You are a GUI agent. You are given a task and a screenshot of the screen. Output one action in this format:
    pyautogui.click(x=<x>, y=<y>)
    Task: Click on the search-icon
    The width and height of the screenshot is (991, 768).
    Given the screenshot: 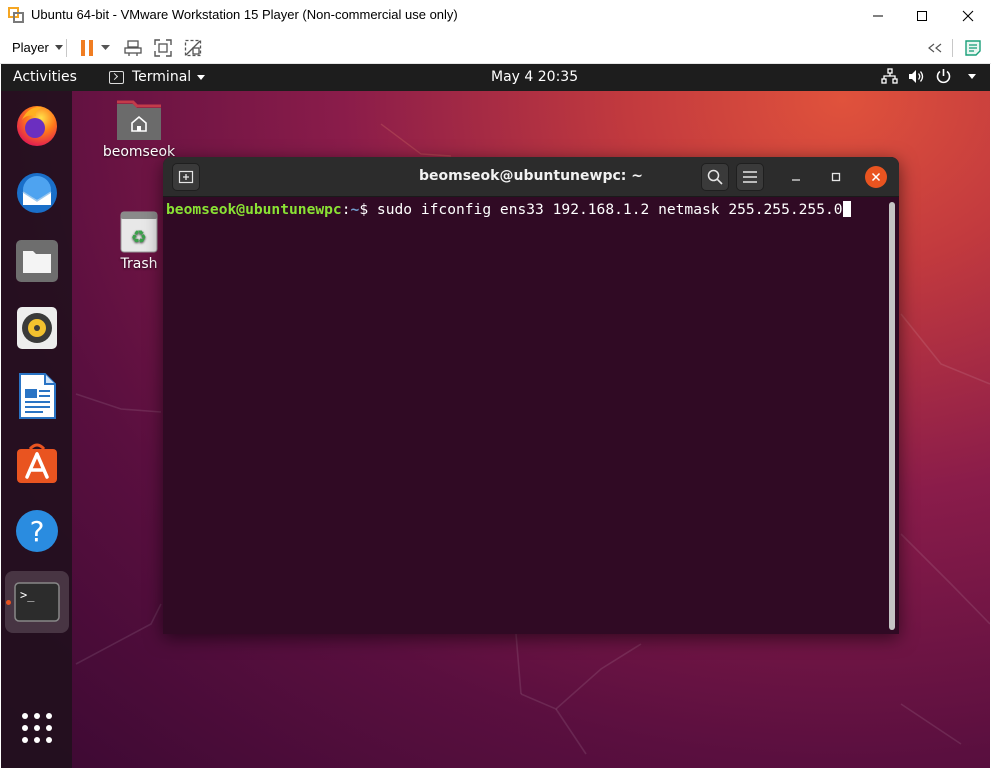 What is the action you would take?
    pyautogui.click(x=715, y=177)
    